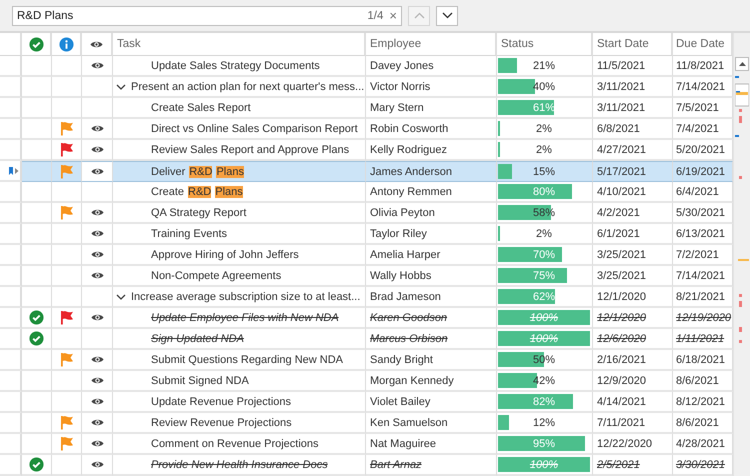  What do you see at coordinates (633, 66) in the screenshot?
I see `start-date: 11/5/2021` at bounding box center [633, 66].